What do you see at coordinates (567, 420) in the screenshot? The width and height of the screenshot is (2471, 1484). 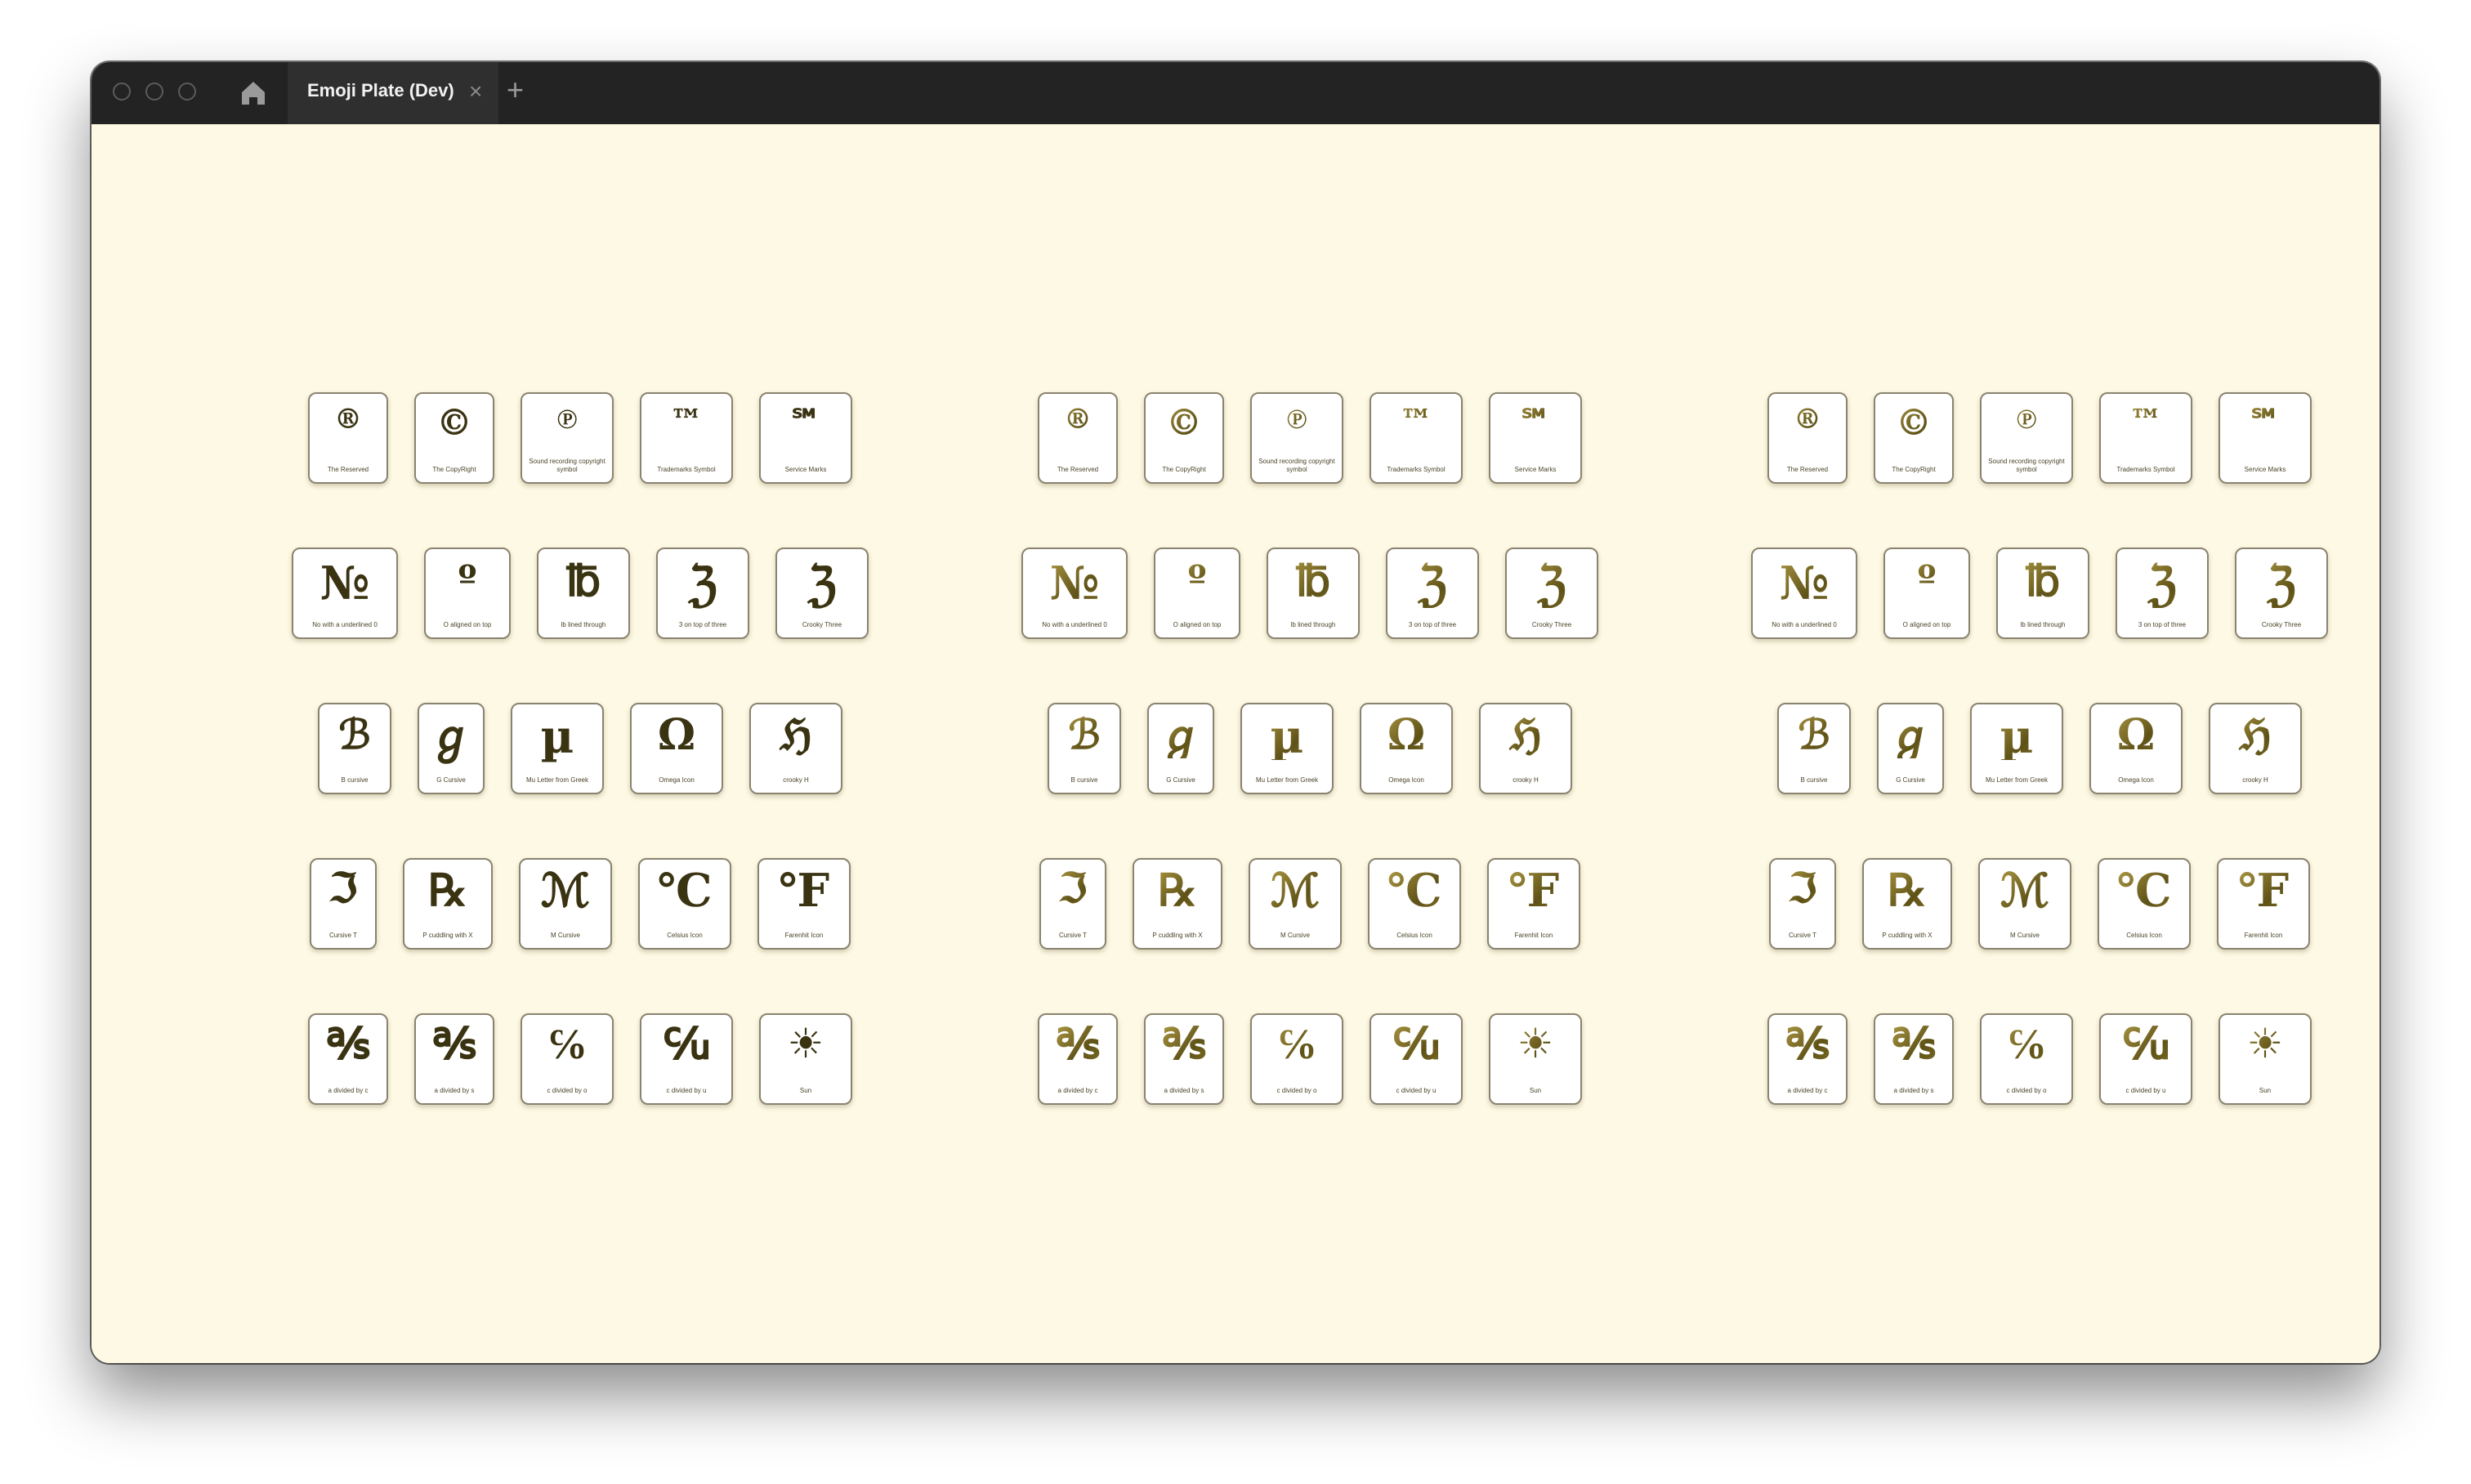 I see `emoji-glyph: ℗` at bounding box center [567, 420].